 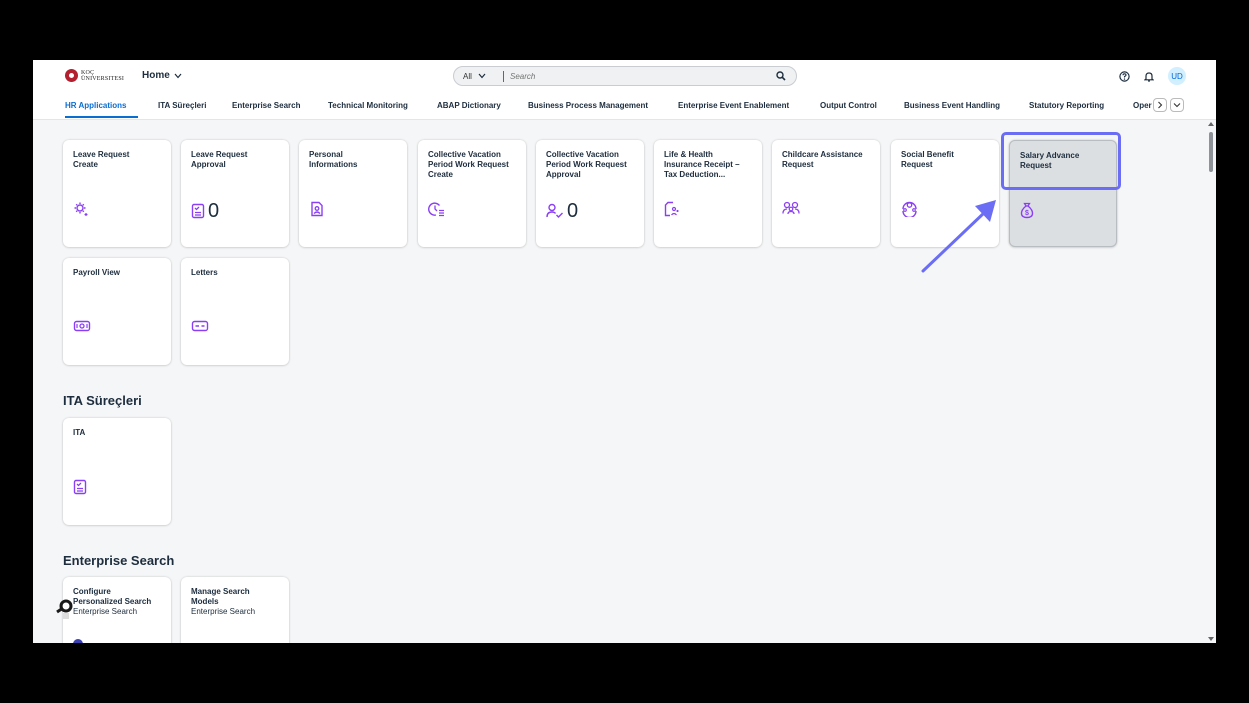 I want to click on tab-scroll-right-button, so click(x=1160, y=105).